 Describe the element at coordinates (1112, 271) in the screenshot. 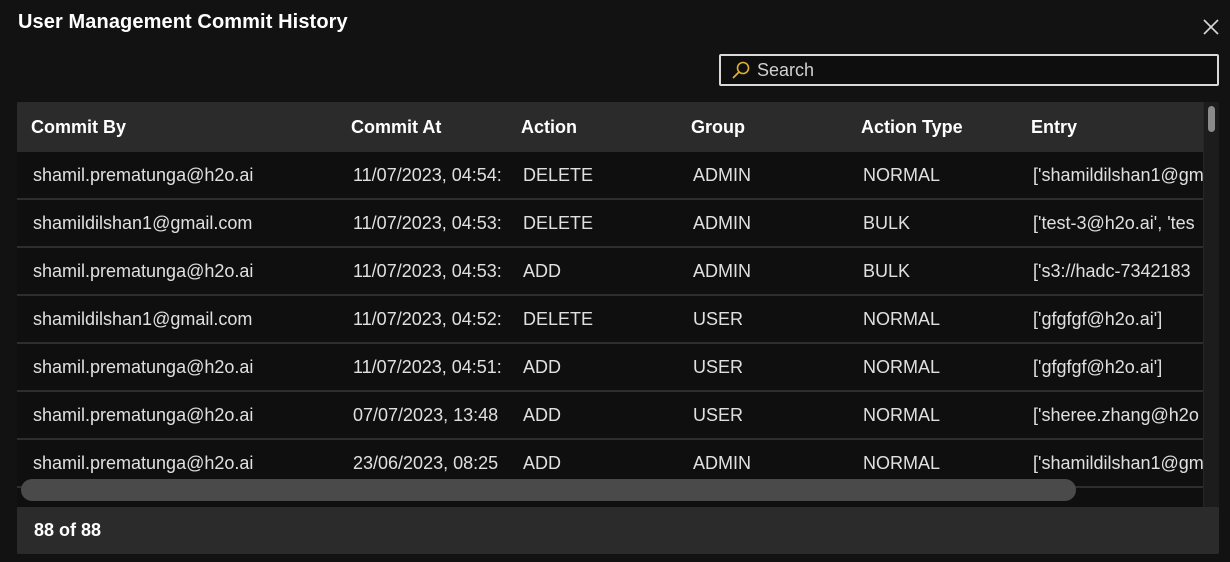

I see `cell-entry: ['s3://hadc-7342183` at that location.